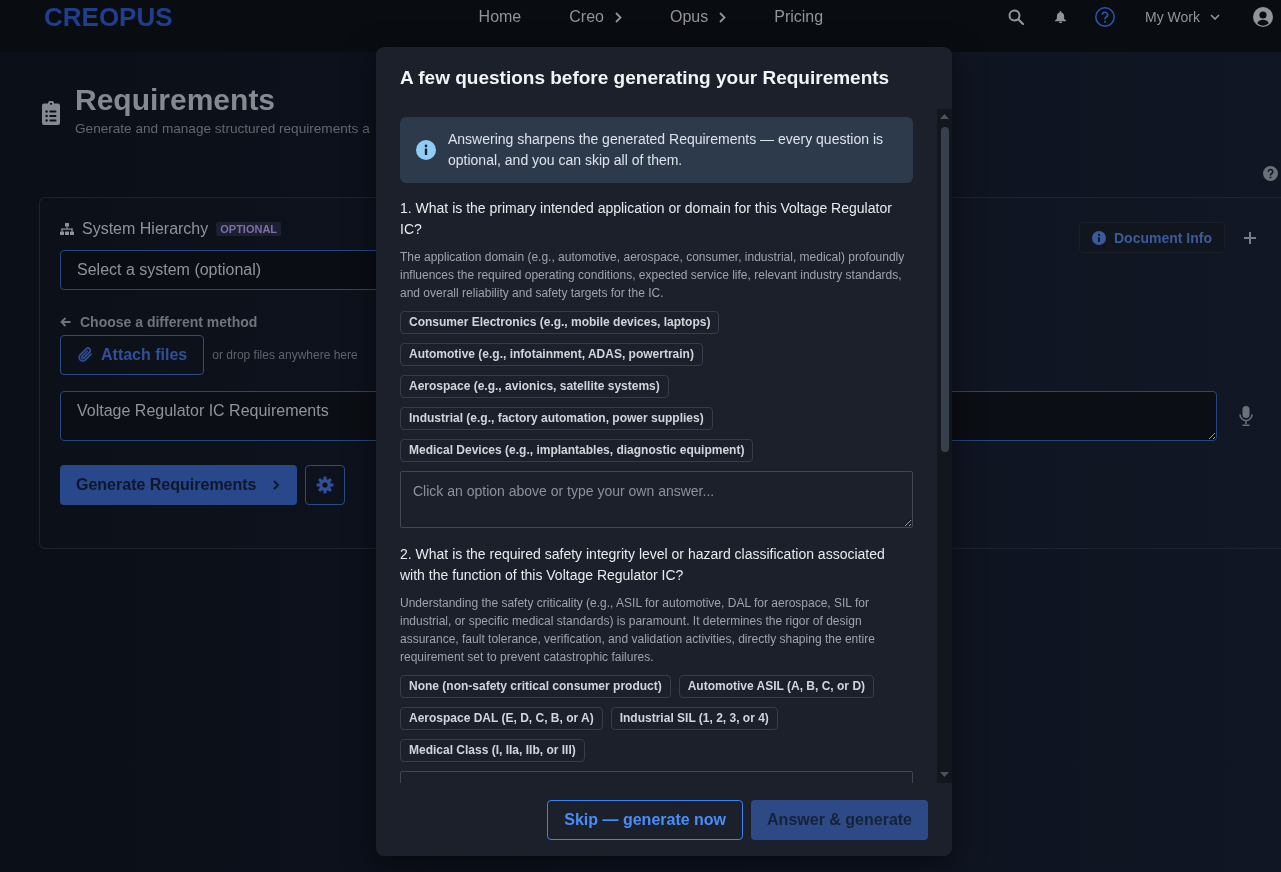  What do you see at coordinates (145, 229) in the screenshot?
I see `field-label: System Hierarchy` at bounding box center [145, 229].